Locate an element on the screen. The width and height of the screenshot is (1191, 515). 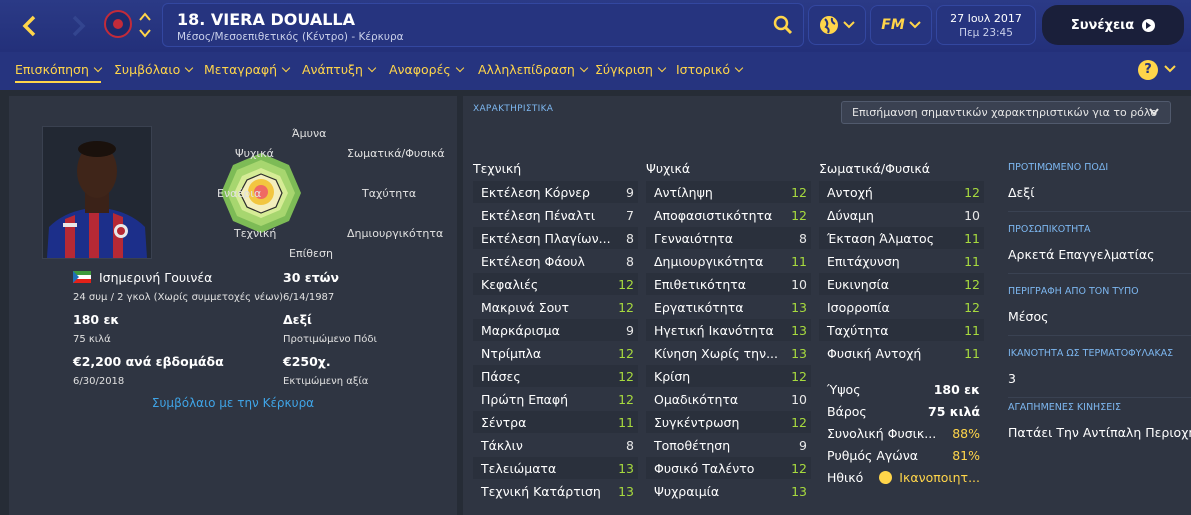
attribute-value: 13 is located at coordinates (799, 307).